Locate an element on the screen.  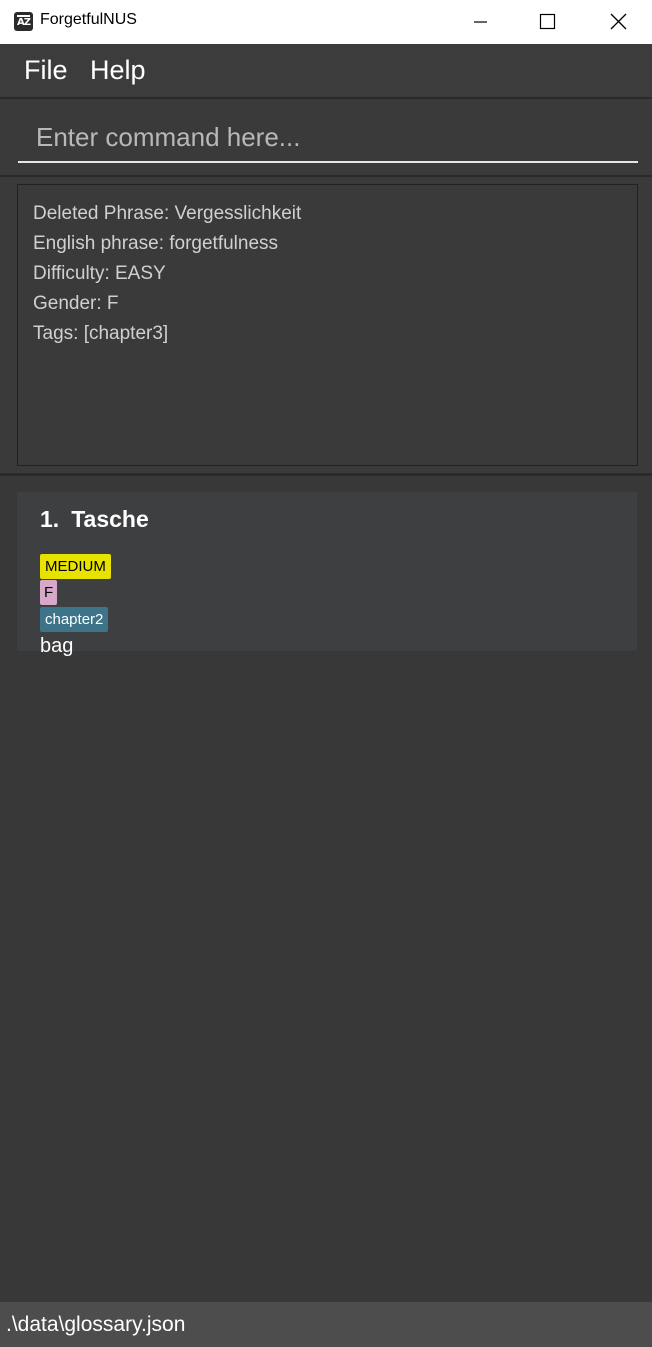
minimize-button is located at coordinates (479, 22).